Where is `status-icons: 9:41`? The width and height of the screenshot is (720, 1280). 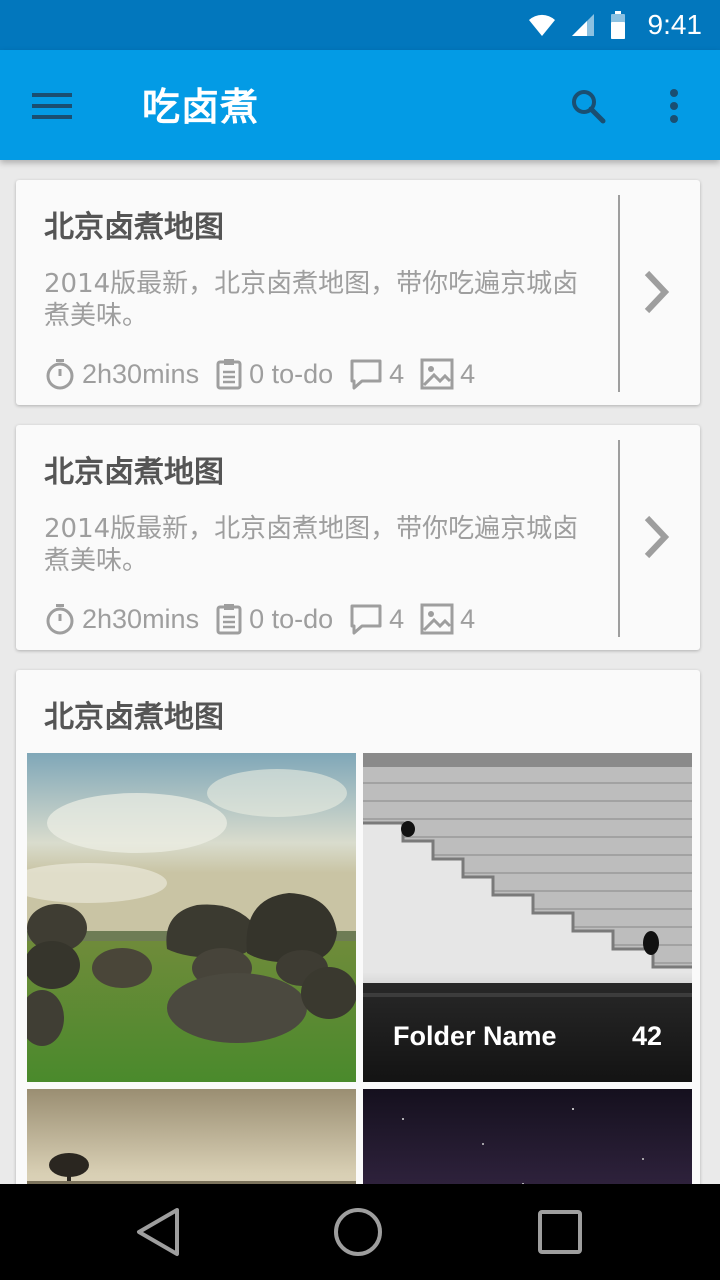 status-icons: 9:41 is located at coordinates (615, 25).